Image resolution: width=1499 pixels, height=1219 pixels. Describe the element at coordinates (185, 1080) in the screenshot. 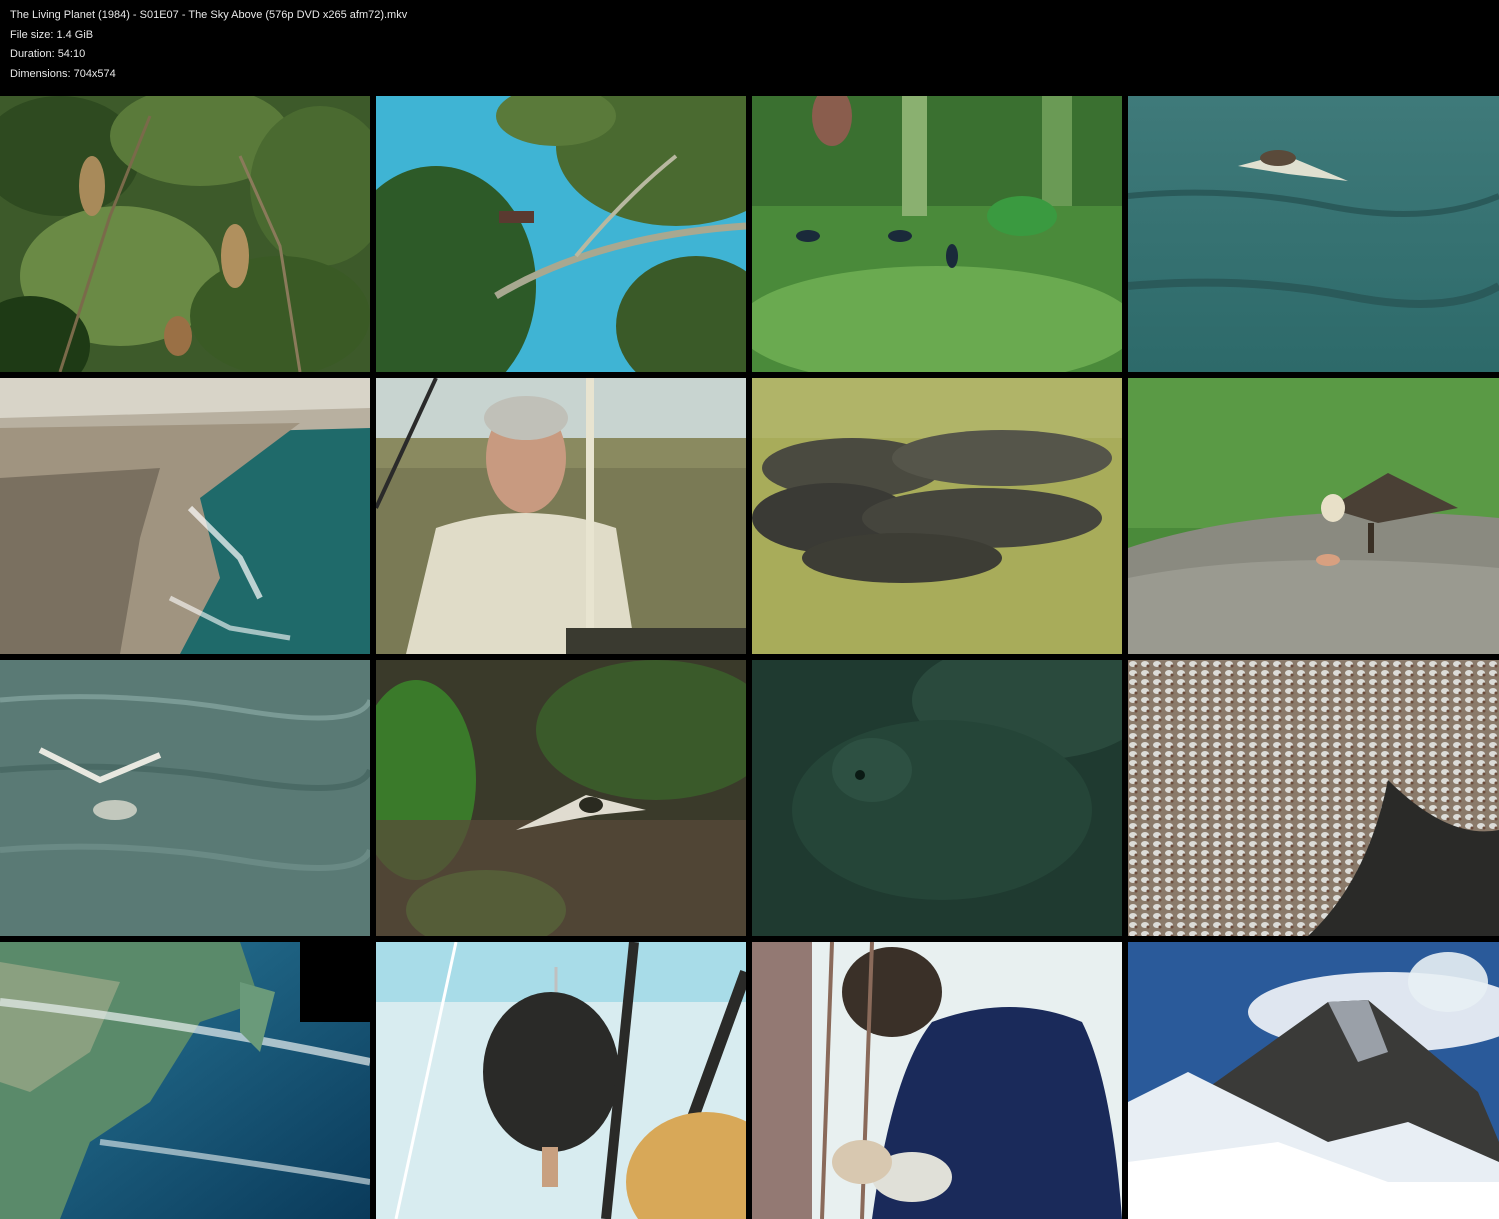

I see `thumbnail-earth-from-space` at that location.